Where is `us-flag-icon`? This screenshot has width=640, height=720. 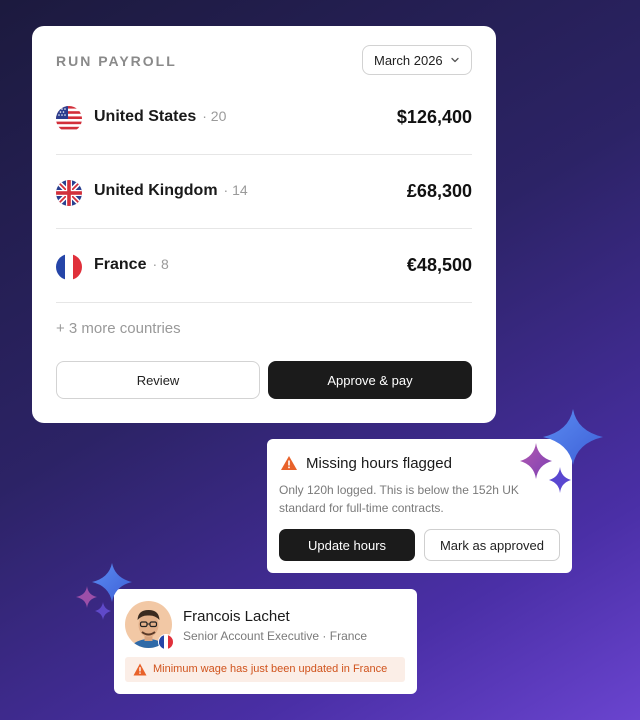
us-flag-icon is located at coordinates (69, 119).